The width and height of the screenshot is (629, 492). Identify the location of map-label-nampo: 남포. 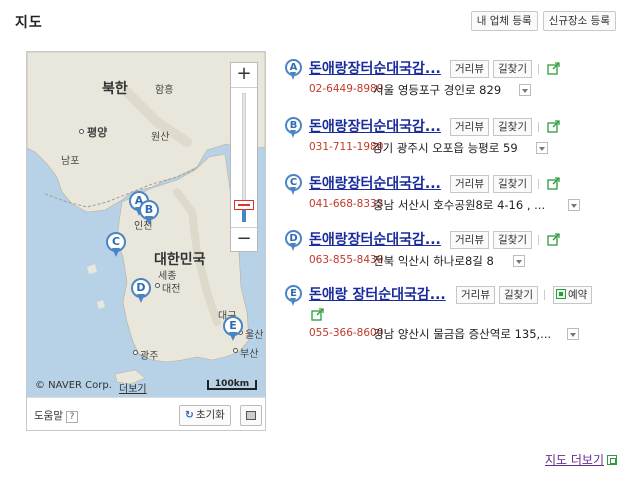
(70, 161).